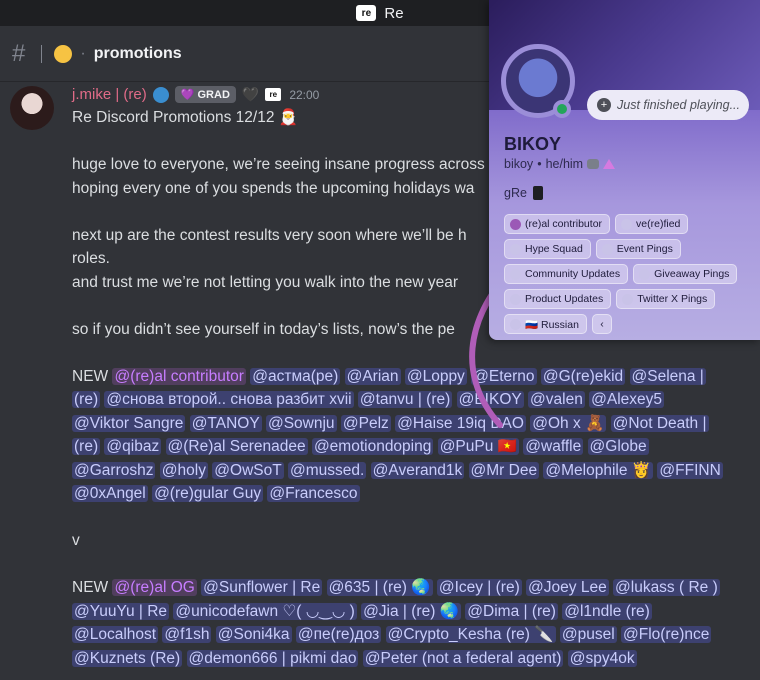 Image resolution: width=760 pixels, height=680 pixels. I want to click on user-mention: @Flo(re)nce, so click(666, 634).